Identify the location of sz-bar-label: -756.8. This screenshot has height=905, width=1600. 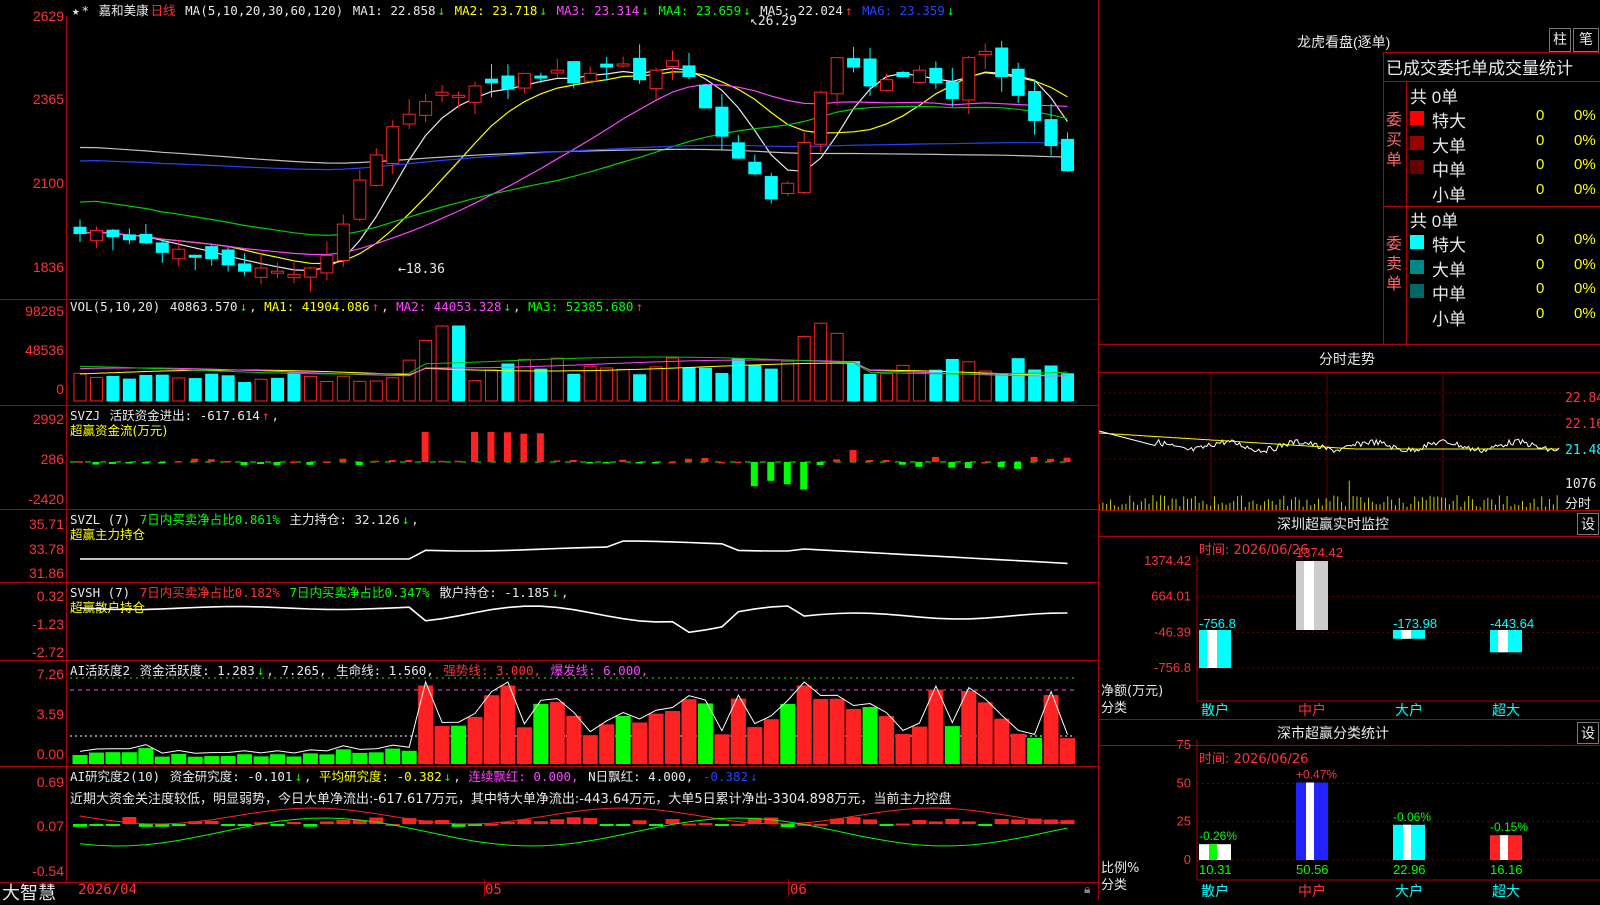
(1217, 623).